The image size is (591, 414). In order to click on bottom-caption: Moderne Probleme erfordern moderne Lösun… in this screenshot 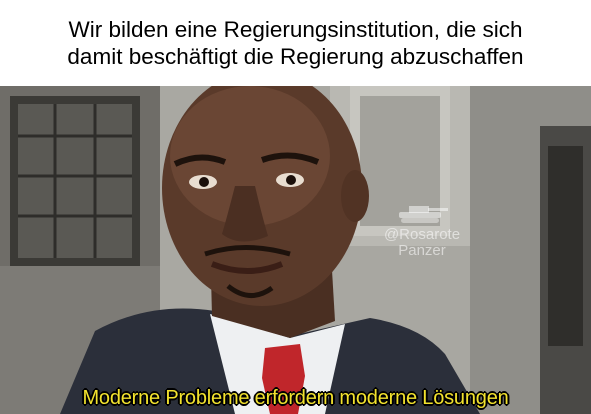, I will do `click(295, 398)`.